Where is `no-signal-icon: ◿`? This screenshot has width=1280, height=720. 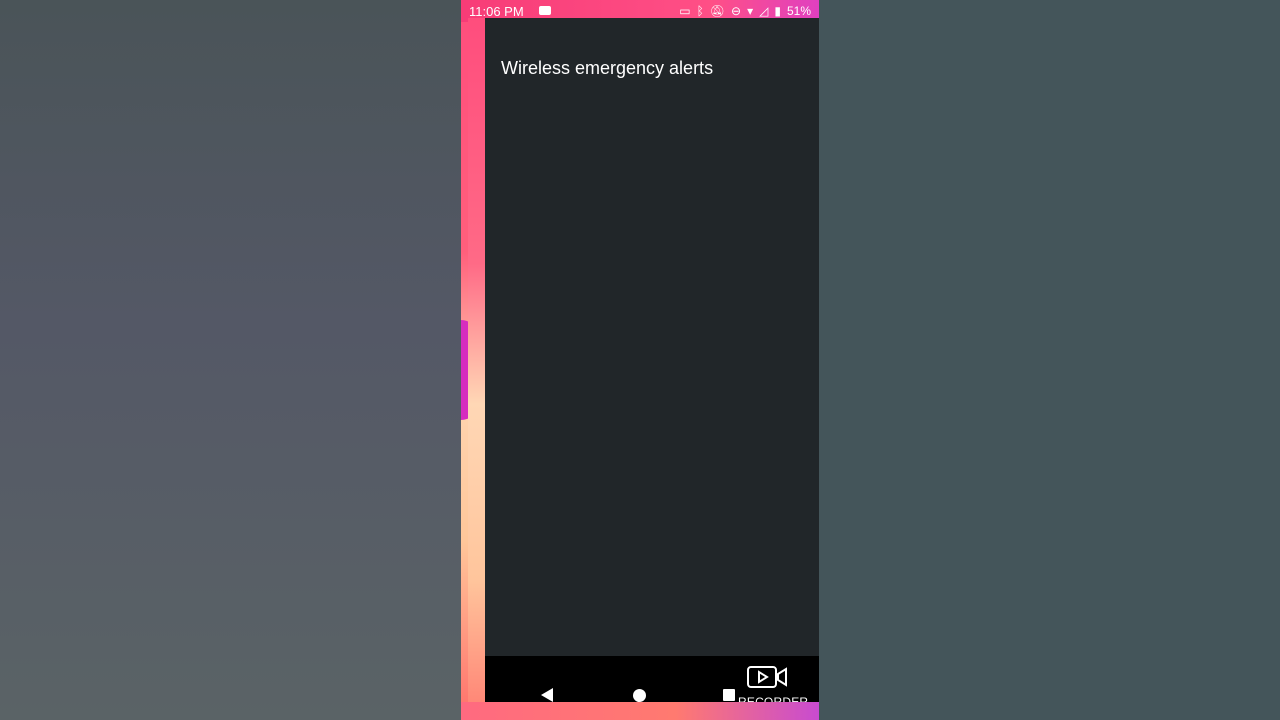
no-signal-icon: ◿ is located at coordinates (764, 11).